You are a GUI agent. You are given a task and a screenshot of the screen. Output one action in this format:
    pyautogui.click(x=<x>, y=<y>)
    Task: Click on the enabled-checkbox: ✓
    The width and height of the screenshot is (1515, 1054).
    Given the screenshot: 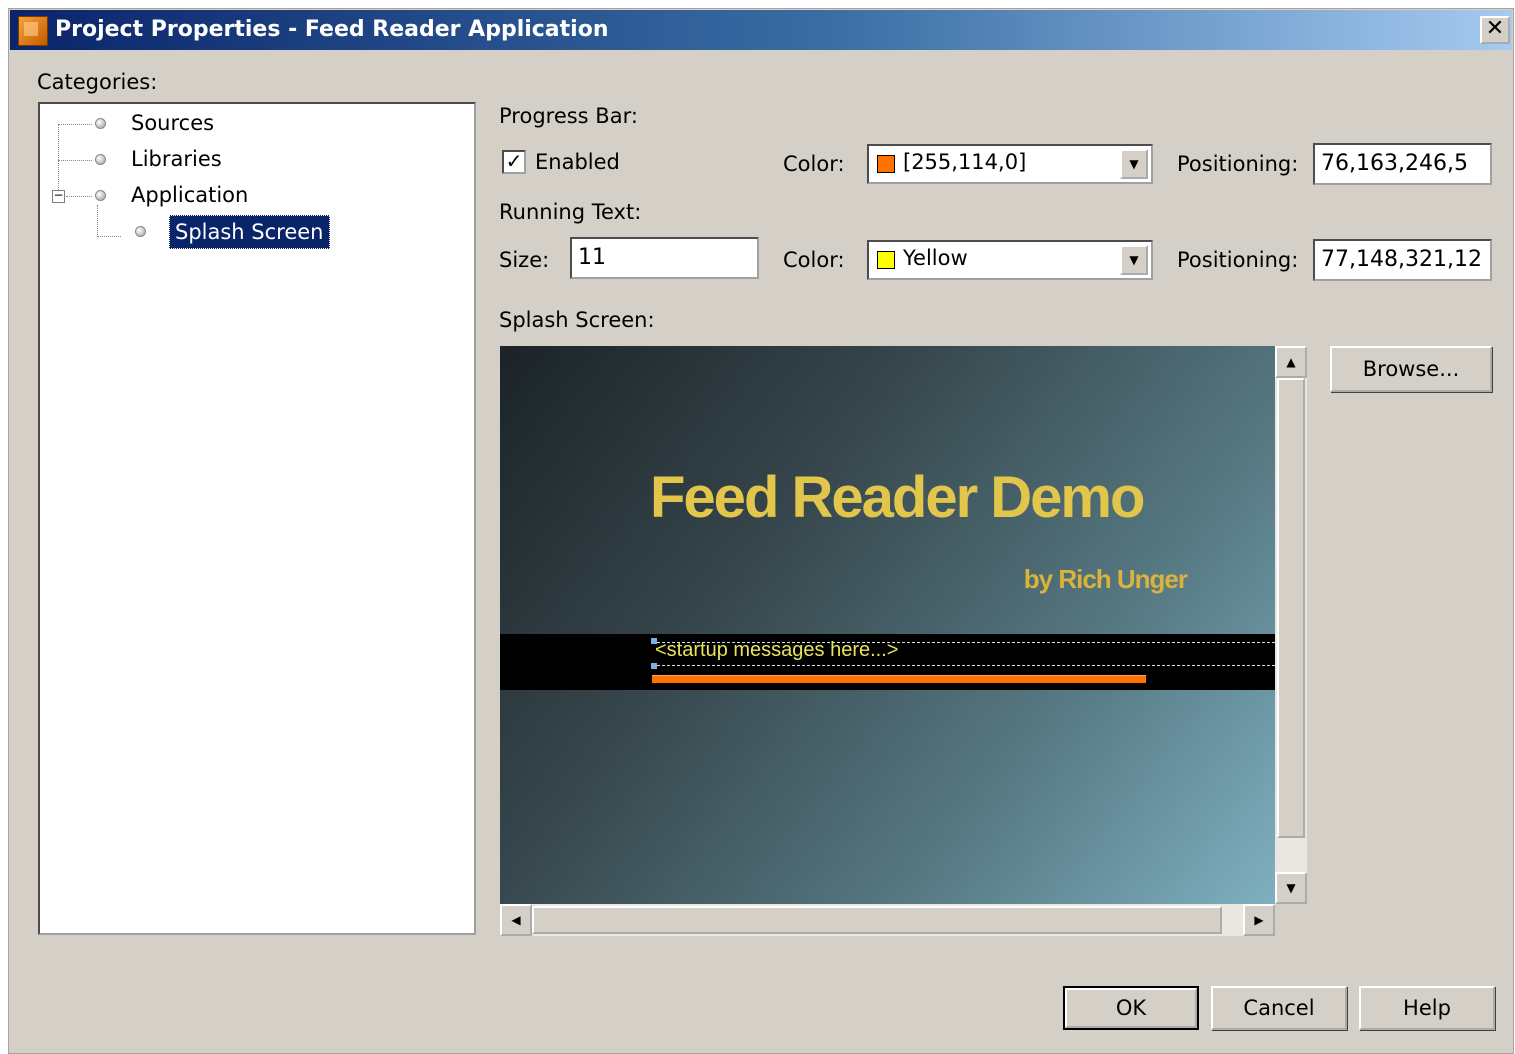 What is the action you would take?
    pyautogui.click(x=514, y=162)
    